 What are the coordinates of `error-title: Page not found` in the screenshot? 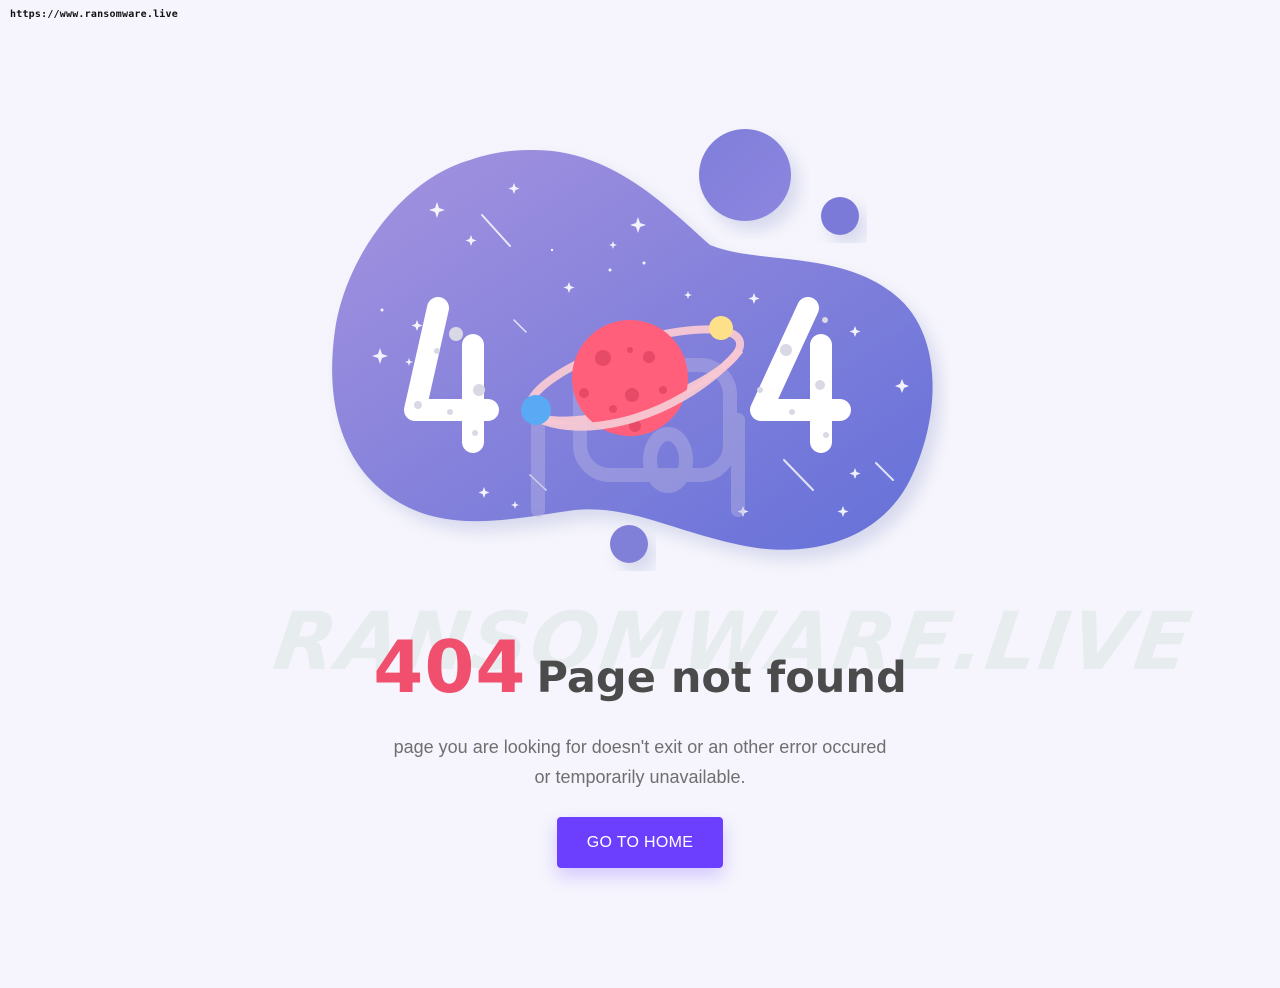 It's located at (721, 678).